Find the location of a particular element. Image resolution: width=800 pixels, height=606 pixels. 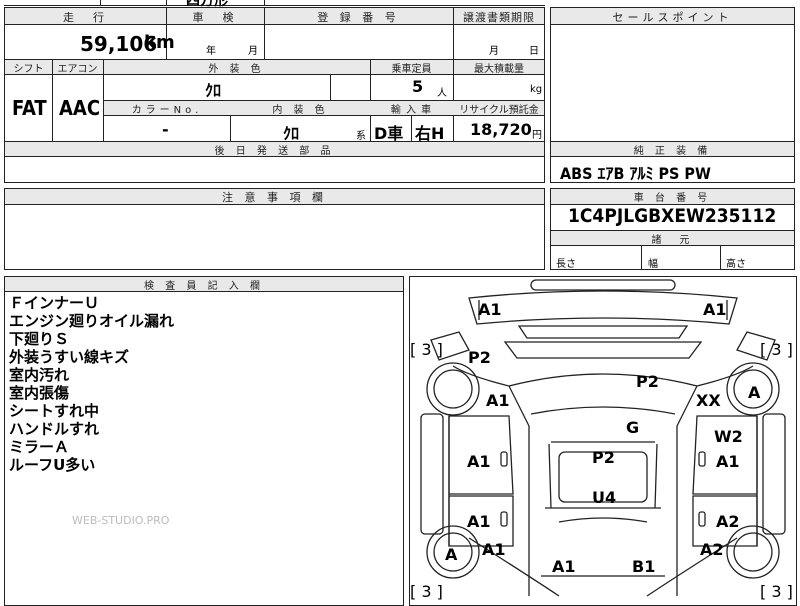

transfer-header: 譲渡書類期限 is located at coordinates (499, 17).